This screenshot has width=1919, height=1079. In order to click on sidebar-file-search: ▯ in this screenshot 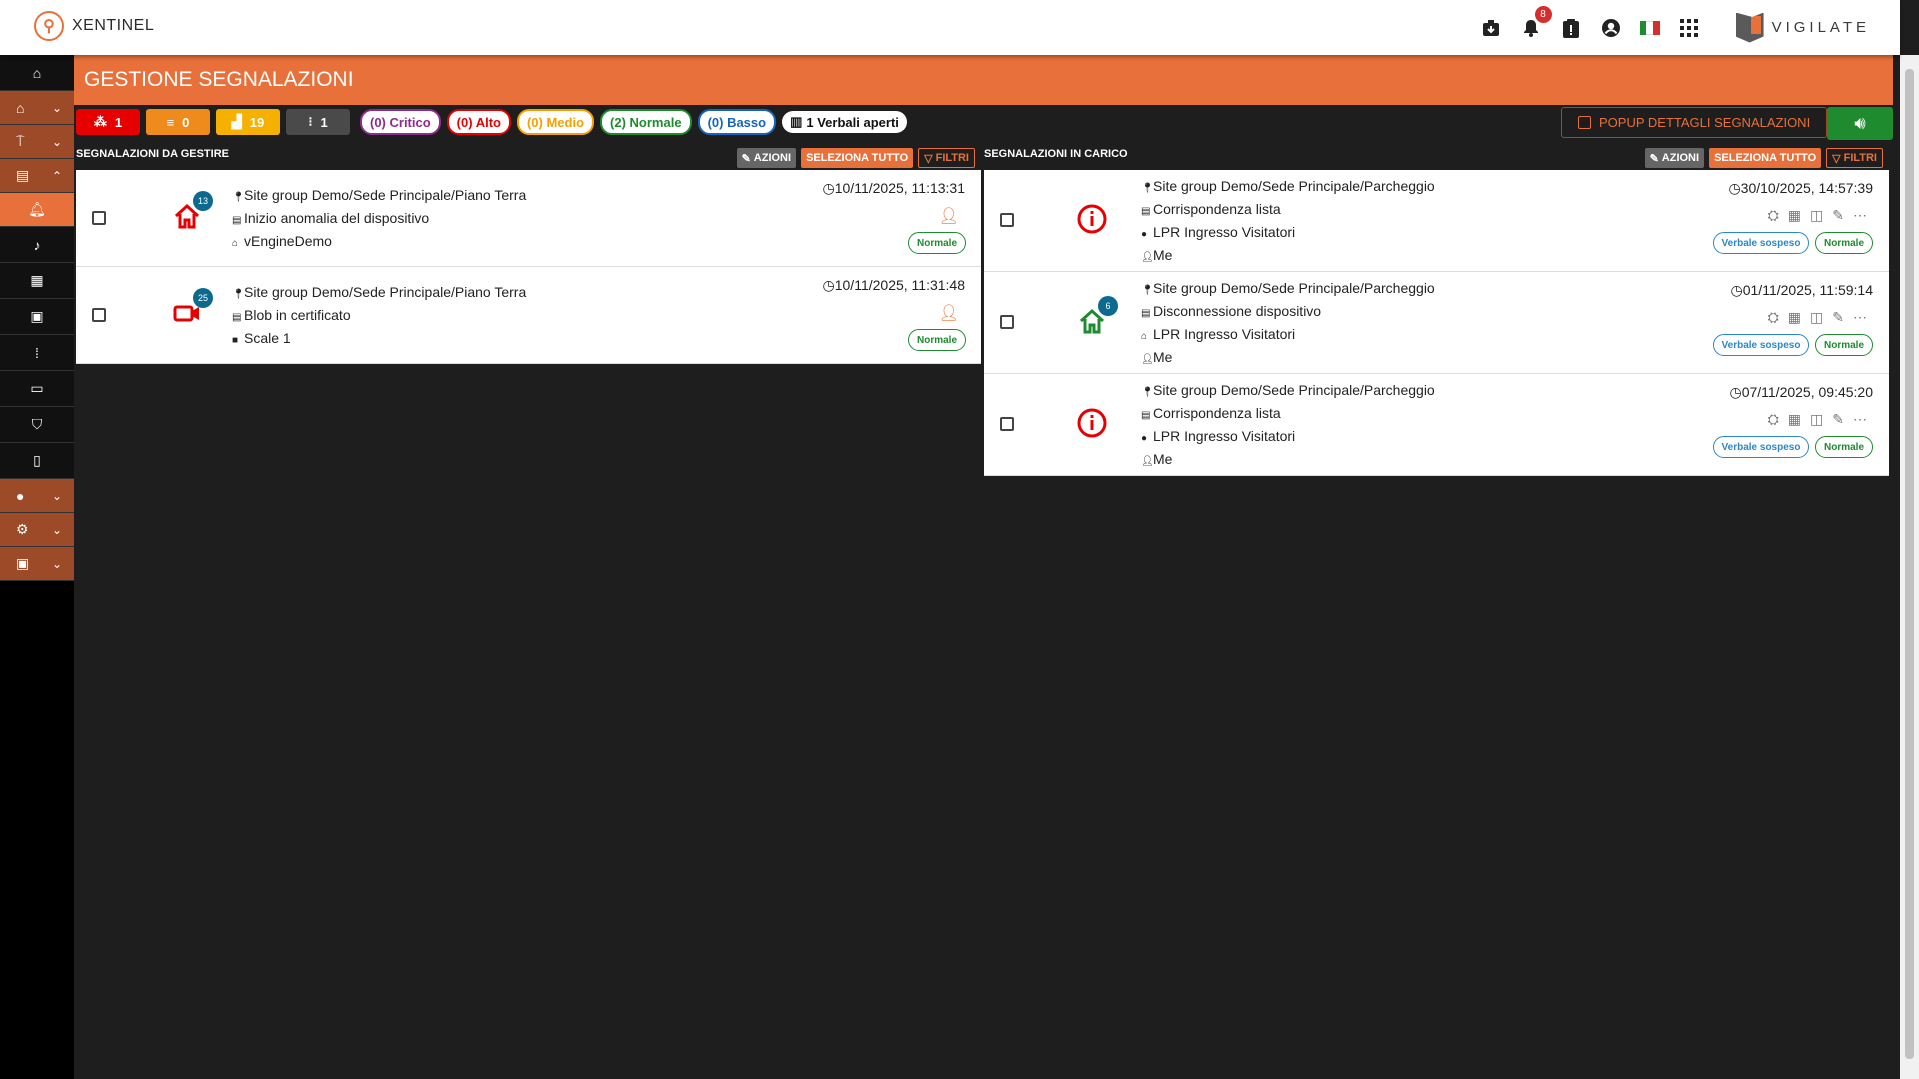, I will do `click(37, 461)`.